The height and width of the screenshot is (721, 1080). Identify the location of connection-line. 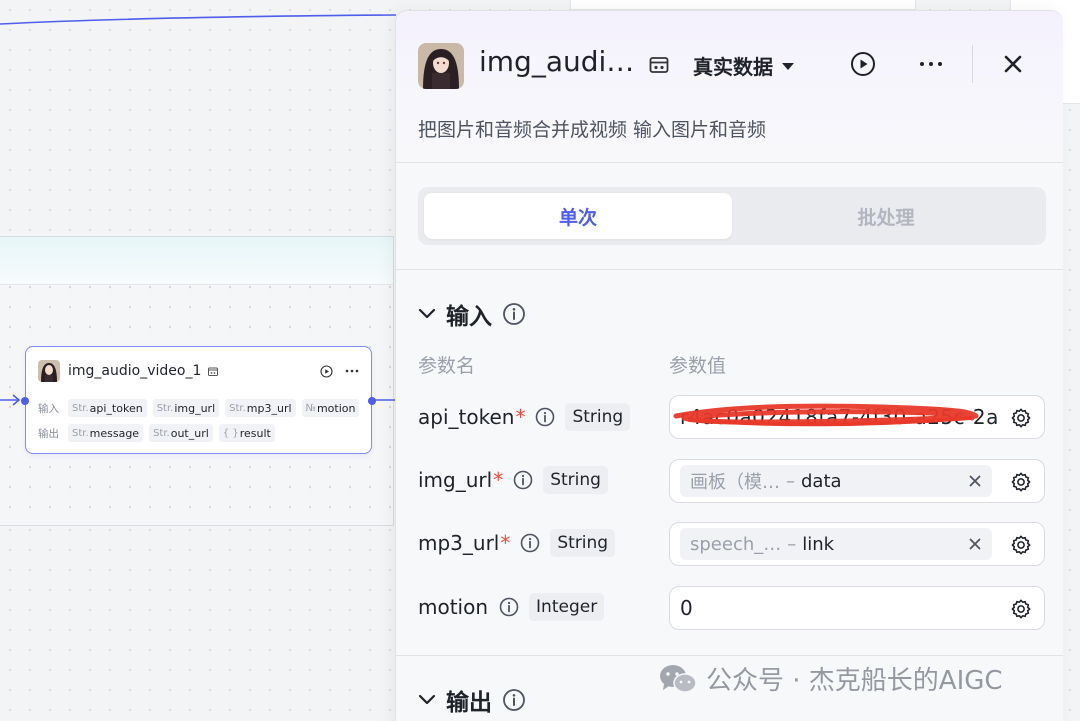
(198, 19).